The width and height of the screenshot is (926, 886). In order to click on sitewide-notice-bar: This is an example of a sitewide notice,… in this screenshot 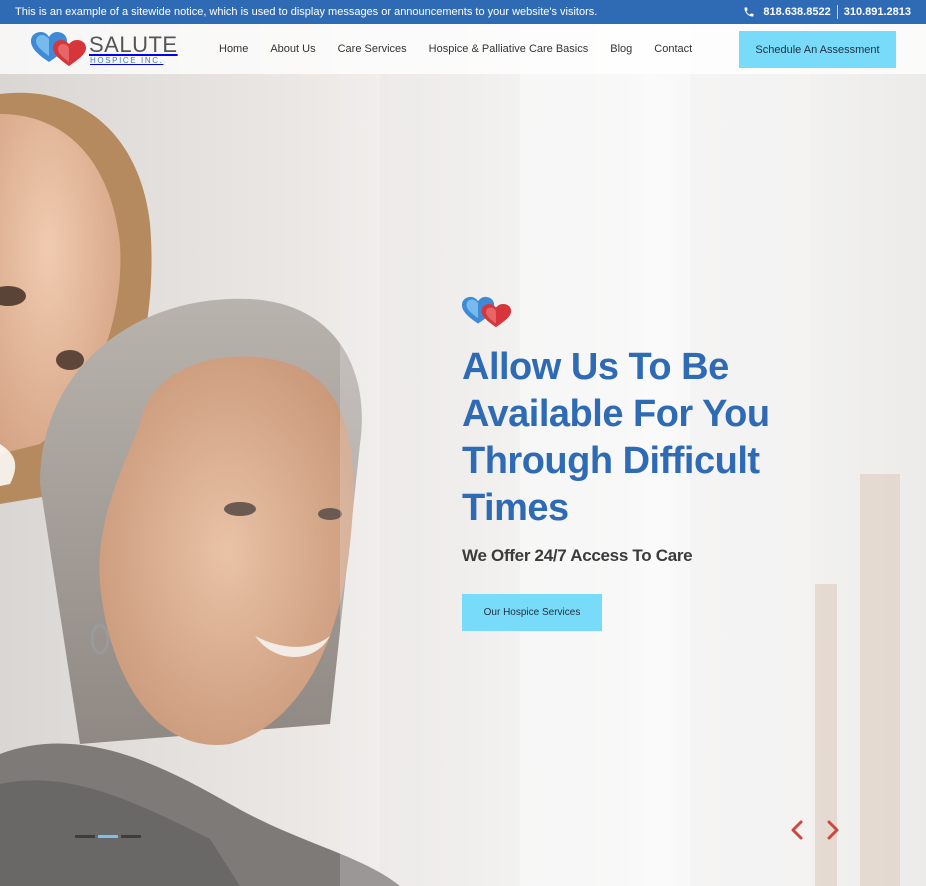, I will do `click(463, 12)`.